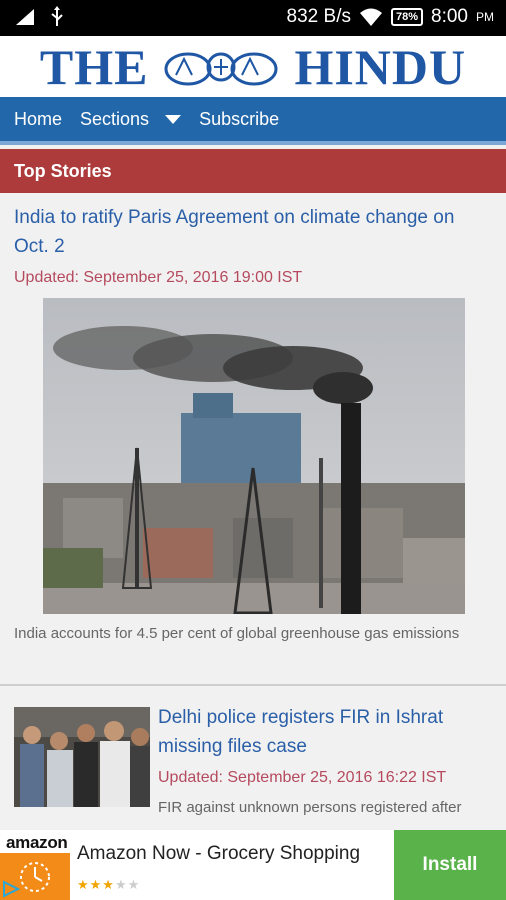 Image resolution: width=506 pixels, height=900 pixels. Describe the element at coordinates (39, 17) in the screenshot. I see `status-left` at that location.